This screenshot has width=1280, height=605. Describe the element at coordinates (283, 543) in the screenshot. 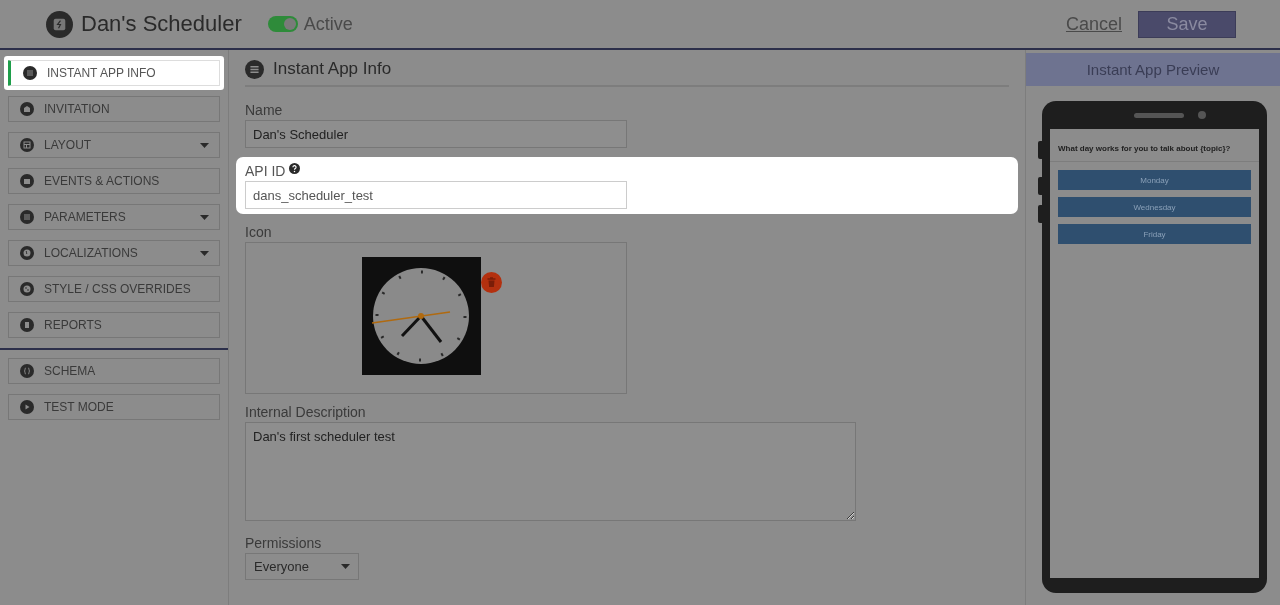

I see `field-label: Permissions` at that location.